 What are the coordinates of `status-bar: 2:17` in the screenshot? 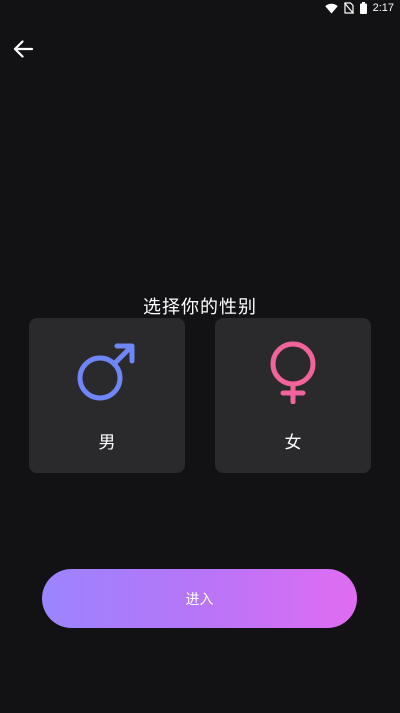 It's located at (200, 8).